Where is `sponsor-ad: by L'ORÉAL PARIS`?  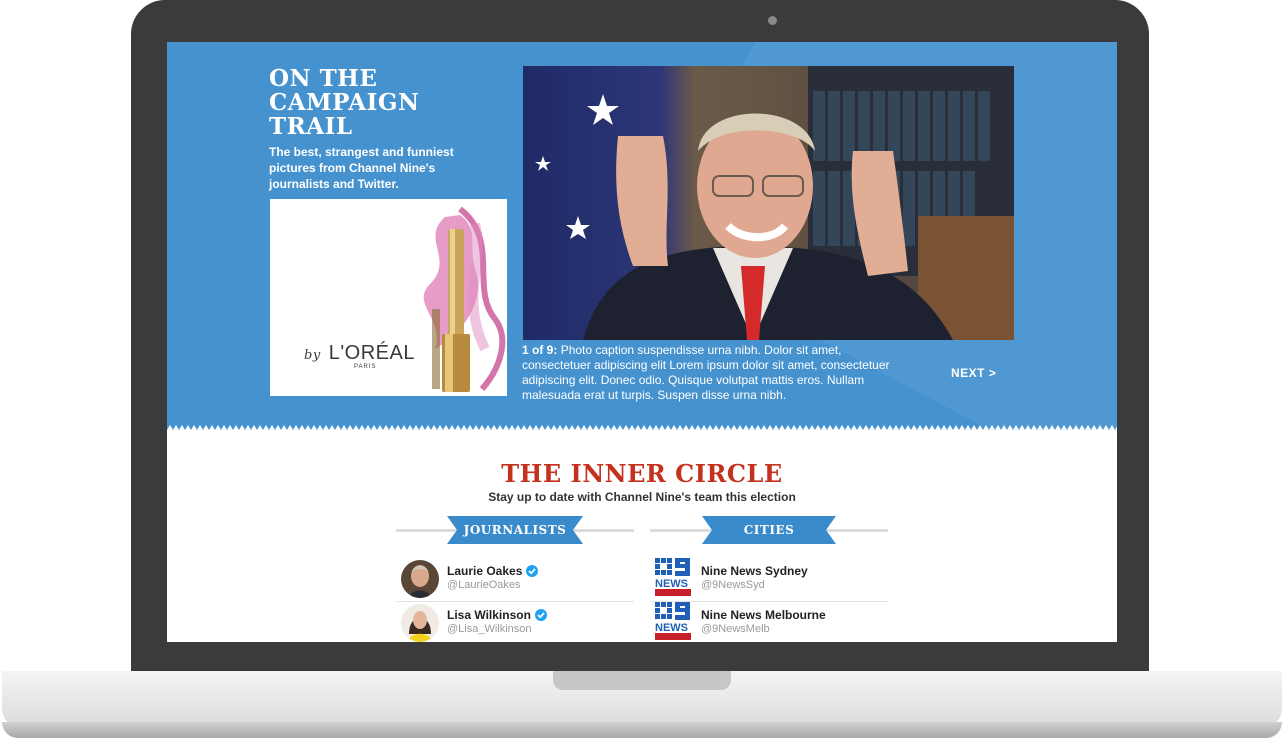 sponsor-ad: by L'ORÉAL PARIS is located at coordinates (388, 297).